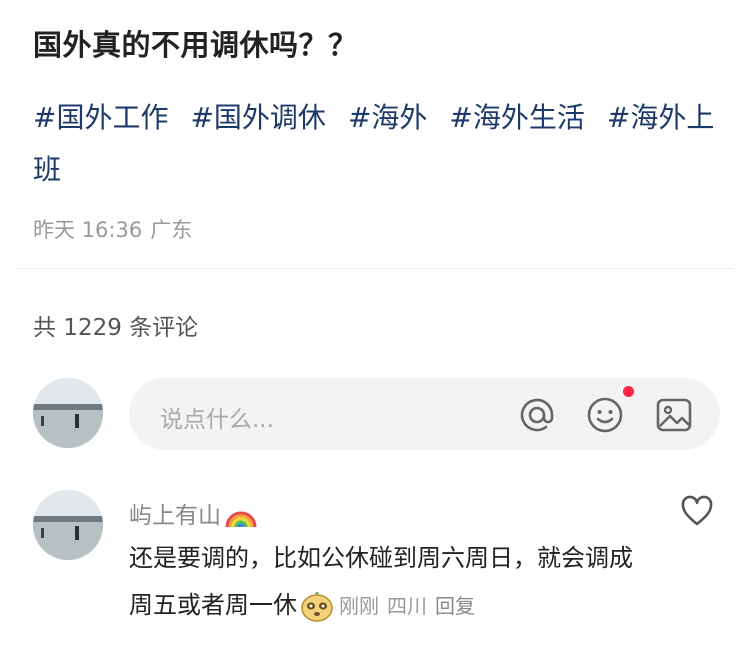  What do you see at coordinates (116, 328) in the screenshot?
I see `comment-count: 共 1229 条评论` at bounding box center [116, 328].